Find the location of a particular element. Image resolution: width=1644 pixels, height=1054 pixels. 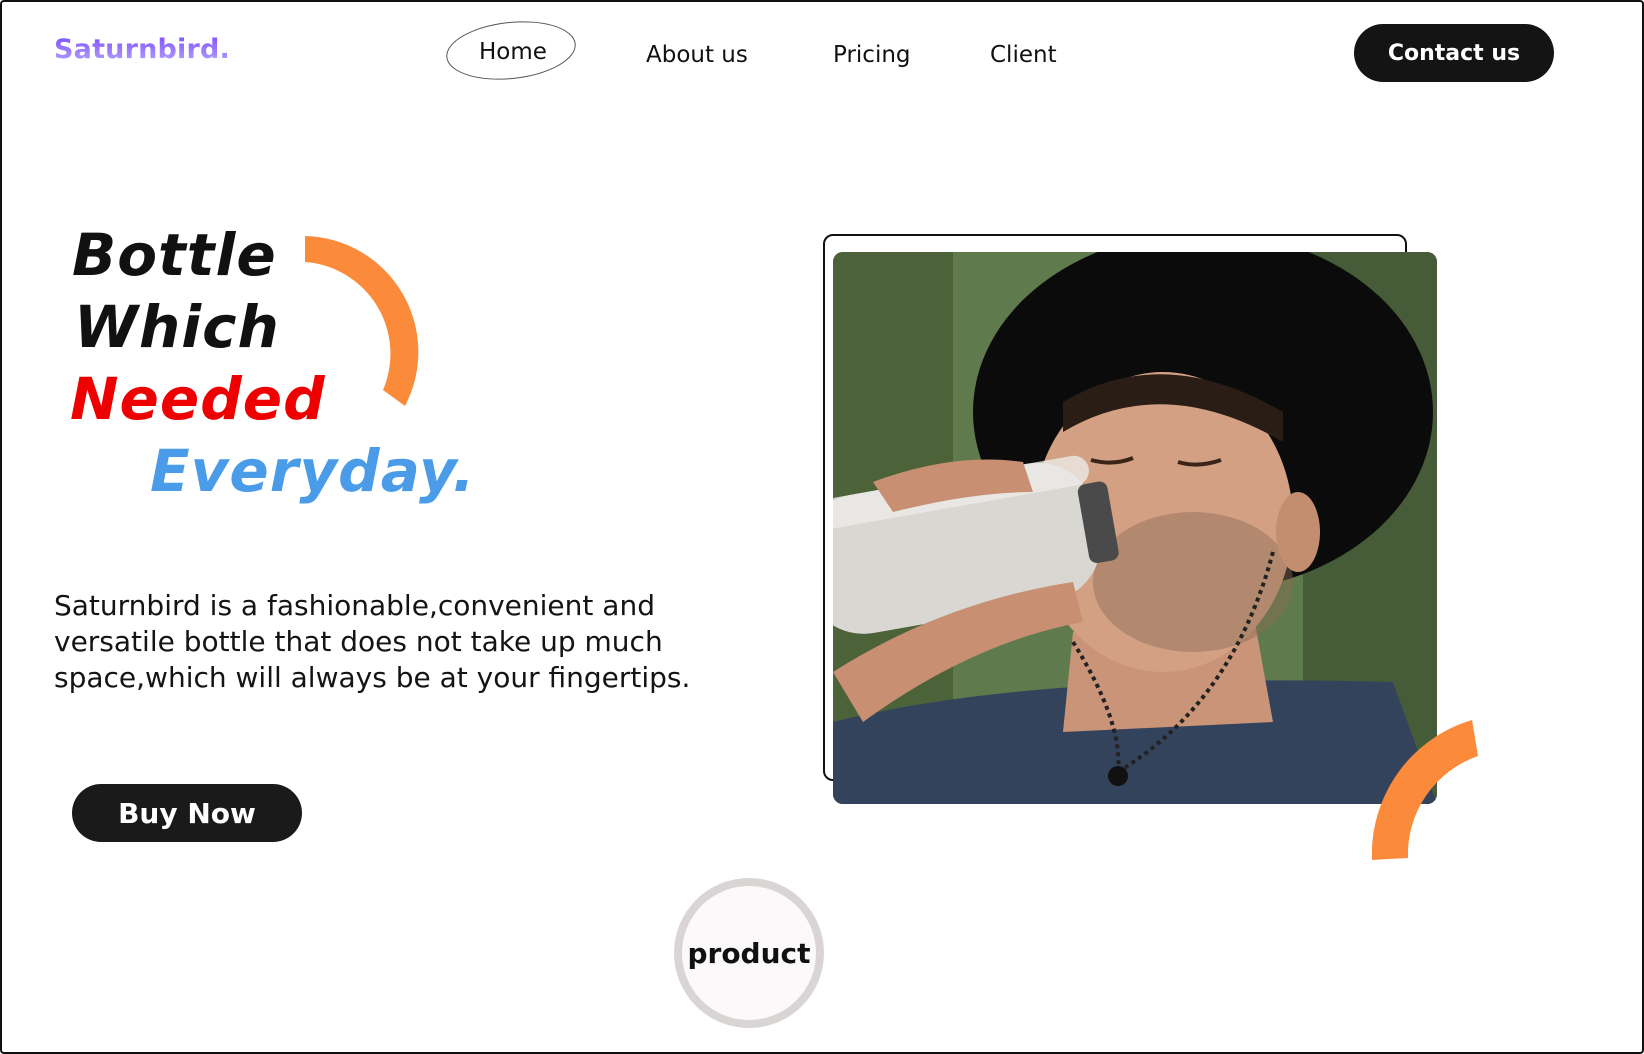

buy-now-button: Buy Now is located at coordinates (187, 813).